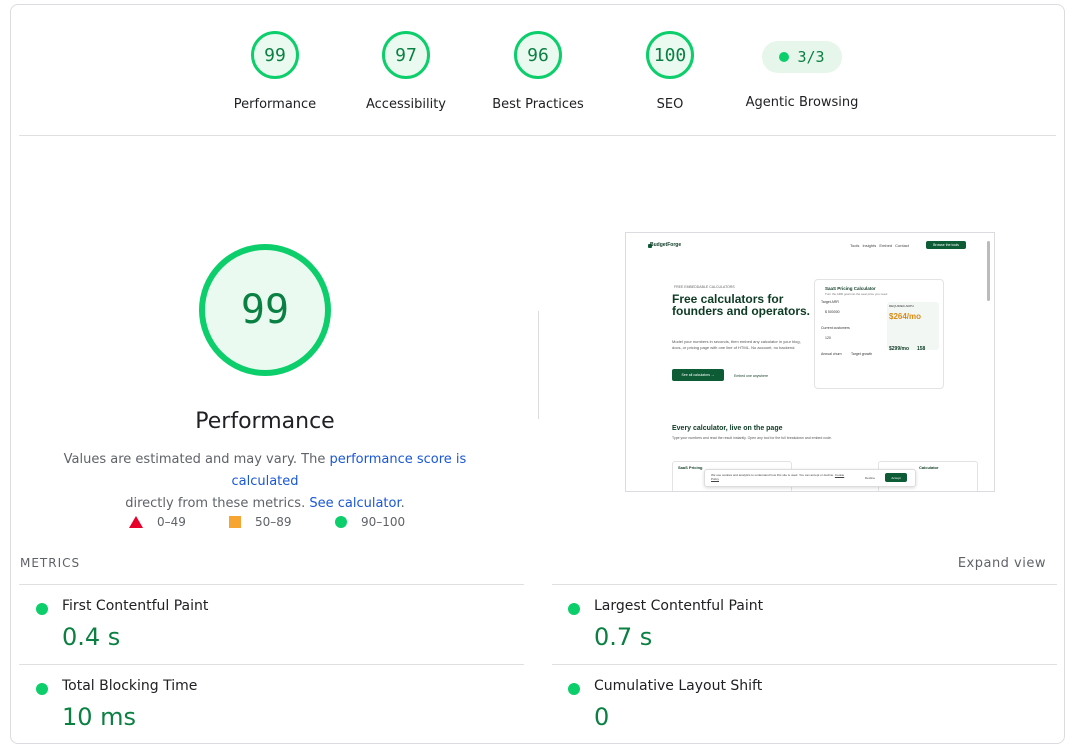 The width and height of the screenshot is (1076, 745). Describe the element at coordinates (811, 57) in the screenshot. I see `agentic-browsing-score: 3/3` at that location.